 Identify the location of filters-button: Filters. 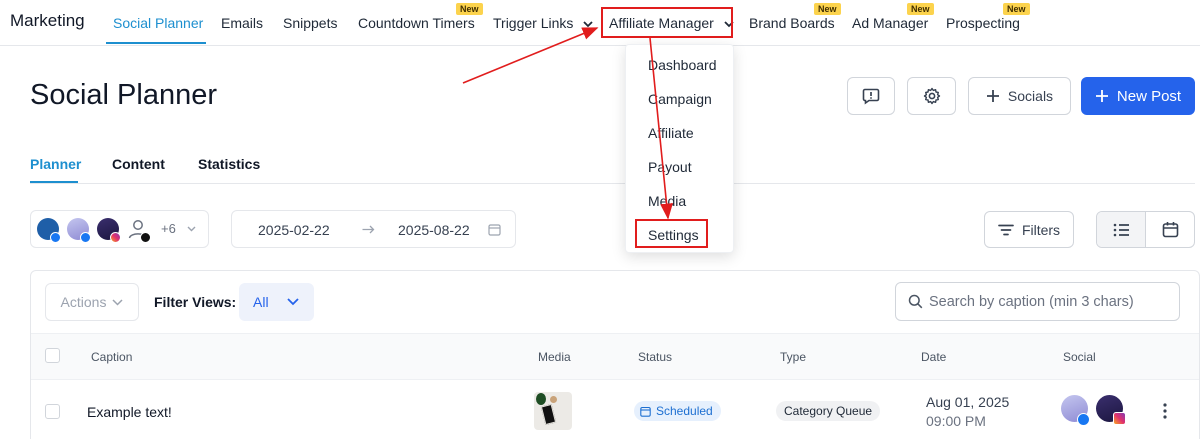
(1029, 229).